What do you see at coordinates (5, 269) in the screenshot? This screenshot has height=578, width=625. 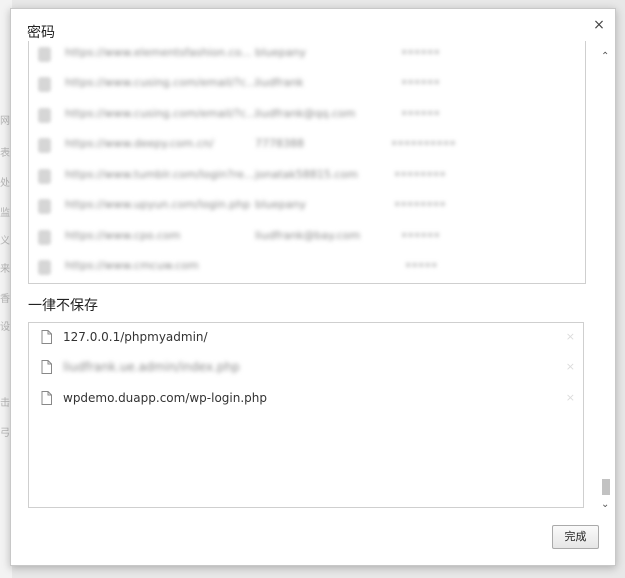 I see `background-char: 来` at bounding box center [5, 269].